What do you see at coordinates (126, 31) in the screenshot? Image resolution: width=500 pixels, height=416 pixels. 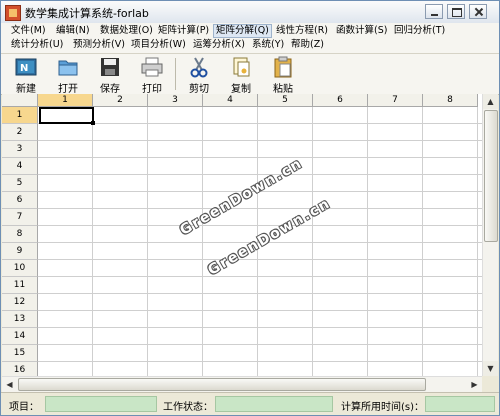 I see `menu-data-processing: 数据处理(O)` at bounding box center [126, 31].